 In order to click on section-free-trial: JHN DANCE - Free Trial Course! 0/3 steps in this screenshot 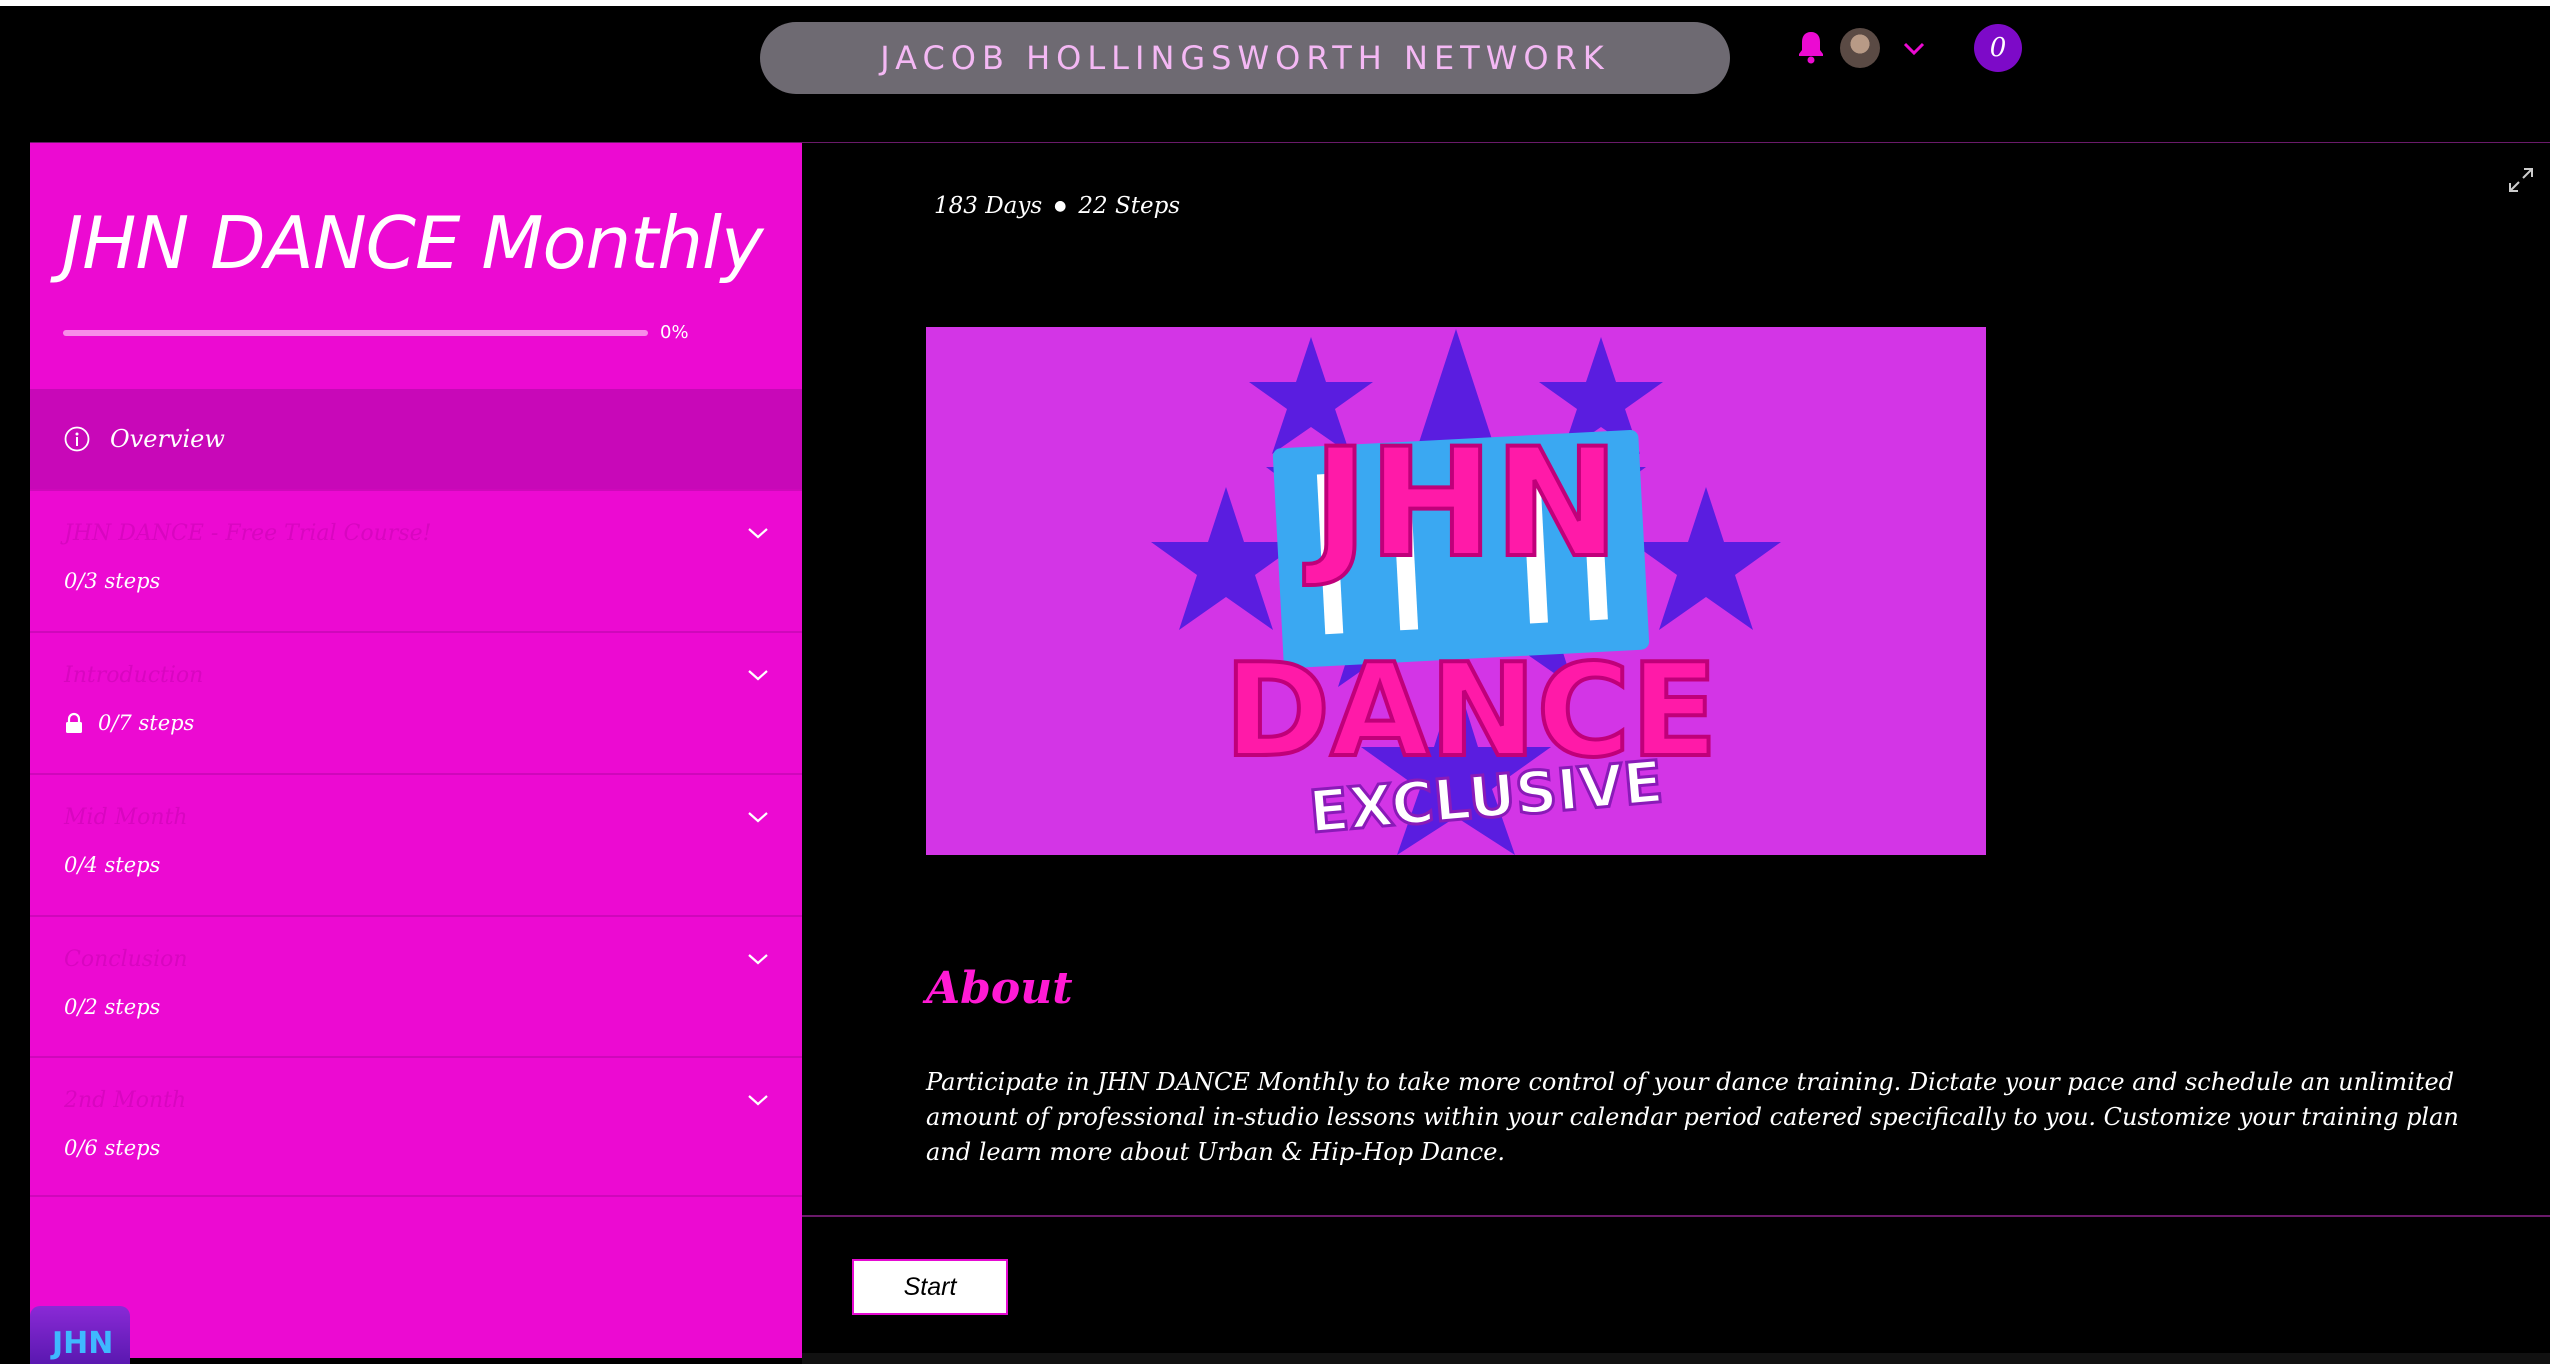, I will do `click(416, 560)`.